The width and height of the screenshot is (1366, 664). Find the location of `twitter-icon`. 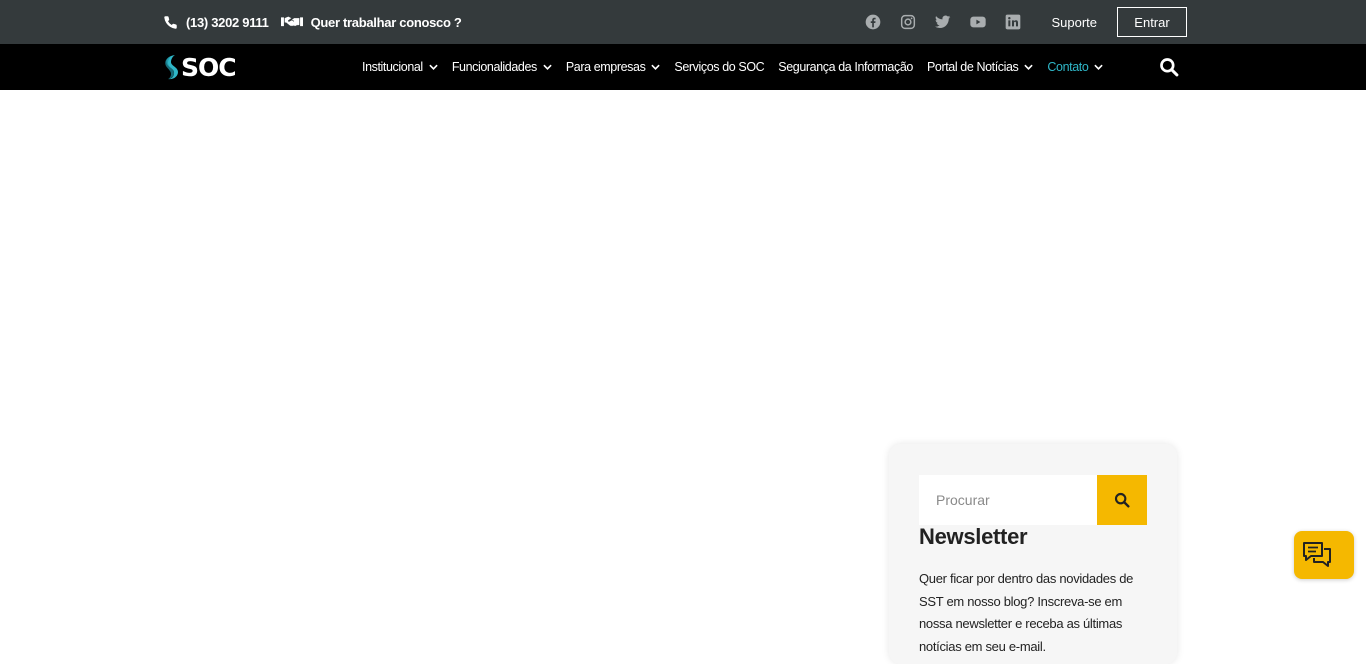

twitter-icon is located at coordinates (943, 22).